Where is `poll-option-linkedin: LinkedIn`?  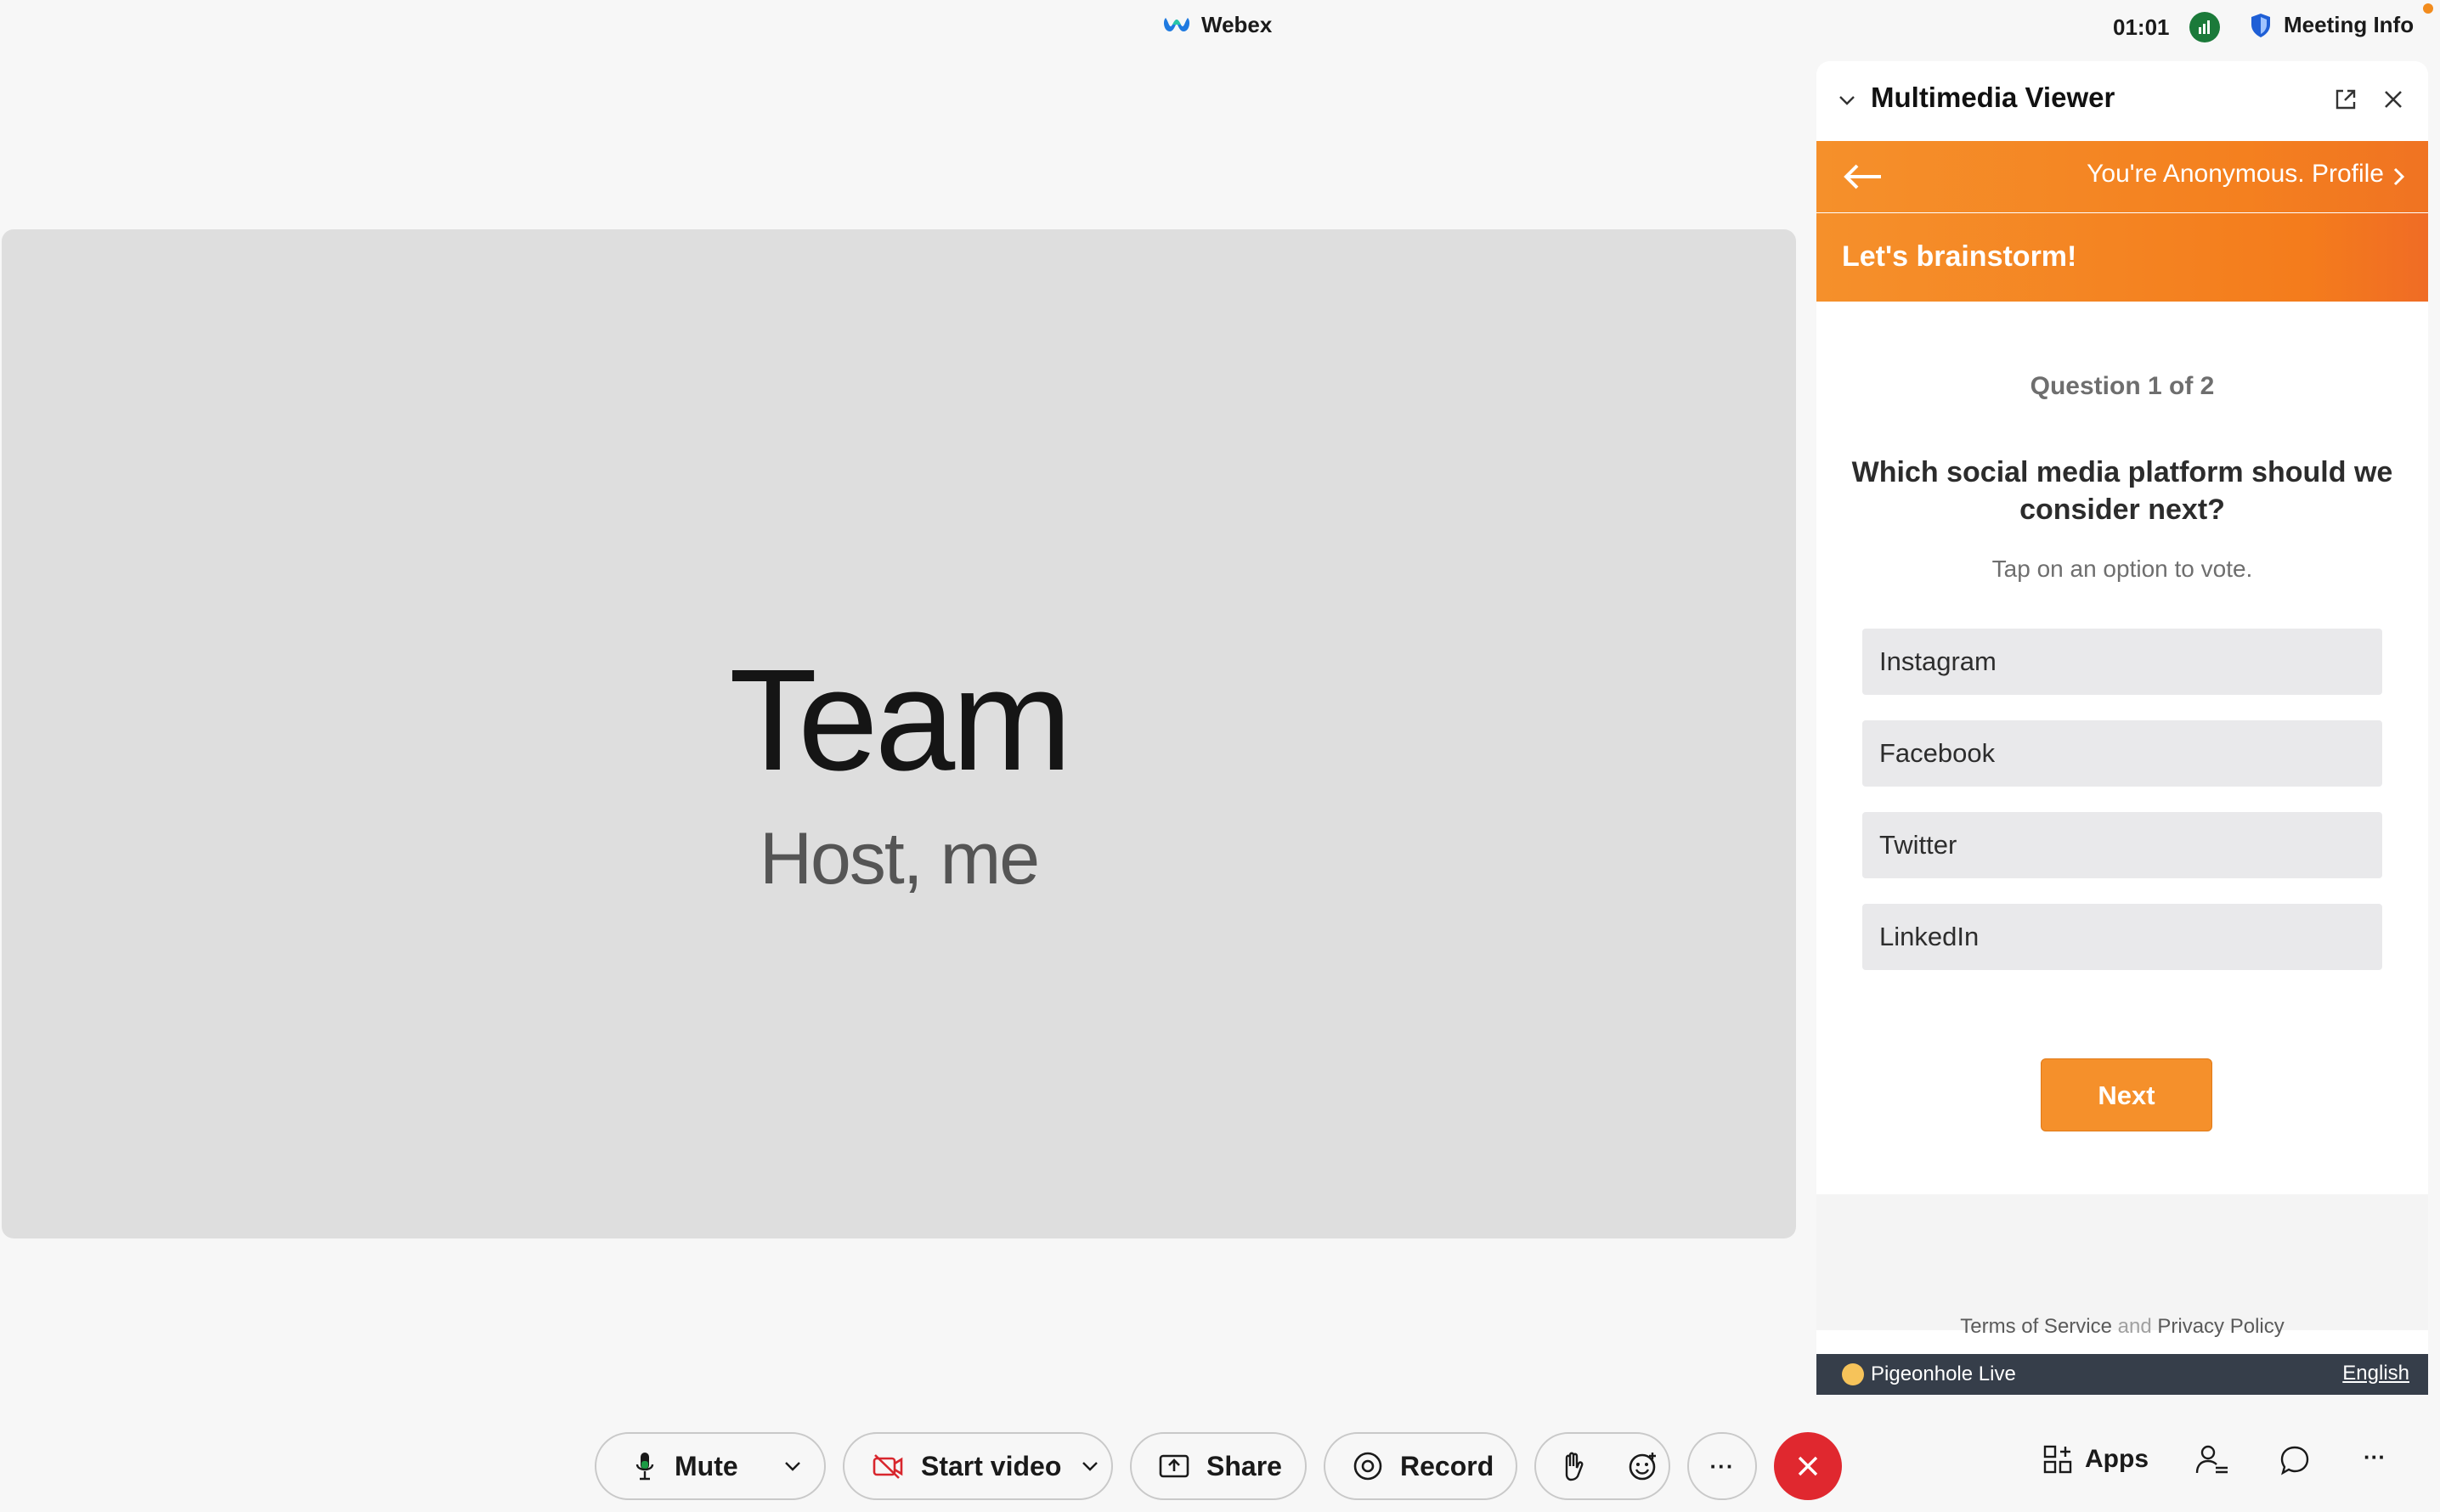 poll-option-linkedin: LinkedIn is located at coordinates (2122, 937).